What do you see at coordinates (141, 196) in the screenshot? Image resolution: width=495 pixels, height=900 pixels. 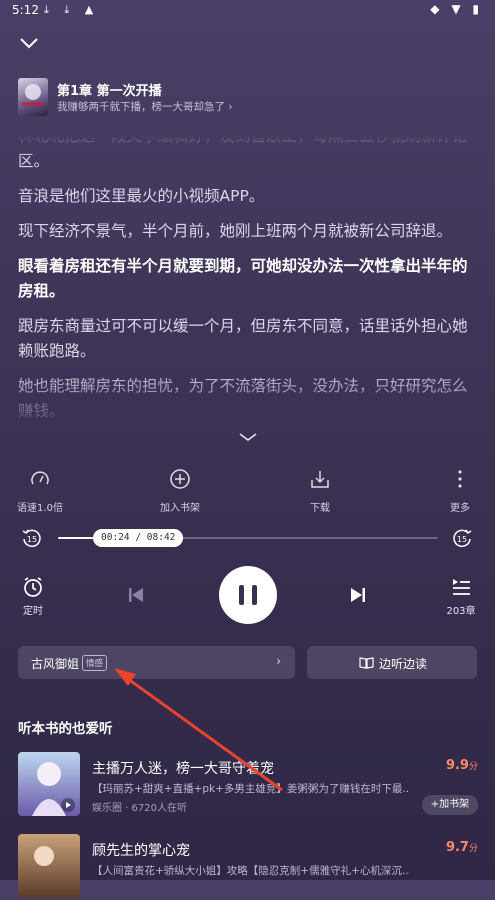 I see `reader-paragraph: 音浪是他们这里最火的小视频APP。` at bounding box center [141, 196].